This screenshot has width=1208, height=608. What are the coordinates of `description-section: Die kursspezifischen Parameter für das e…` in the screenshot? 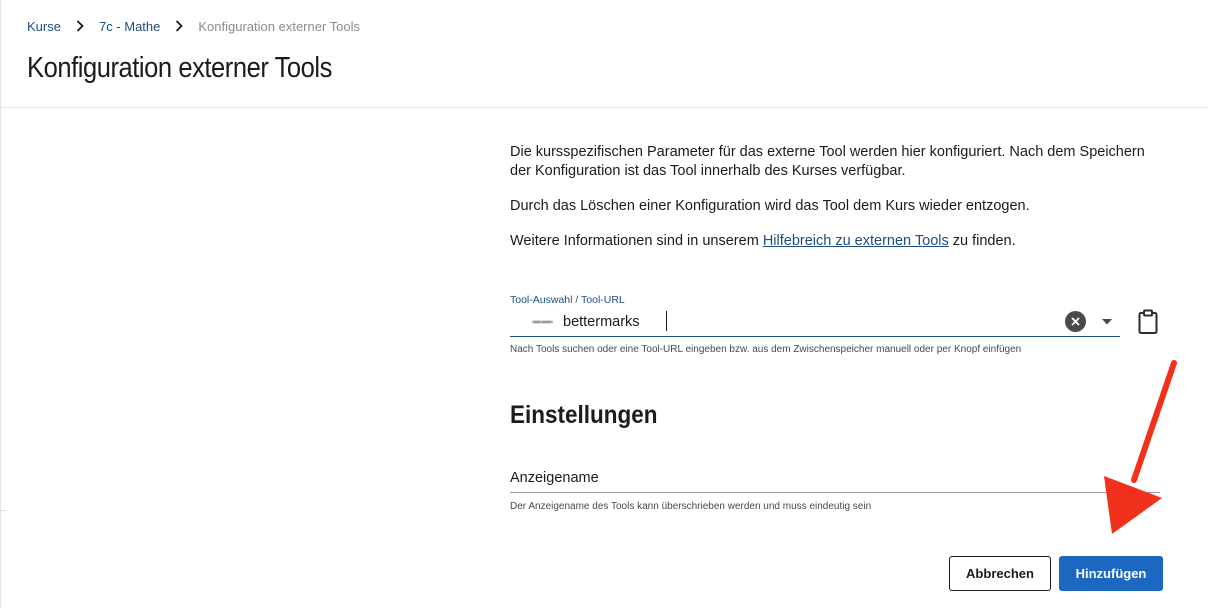 It's located at (835, 205).